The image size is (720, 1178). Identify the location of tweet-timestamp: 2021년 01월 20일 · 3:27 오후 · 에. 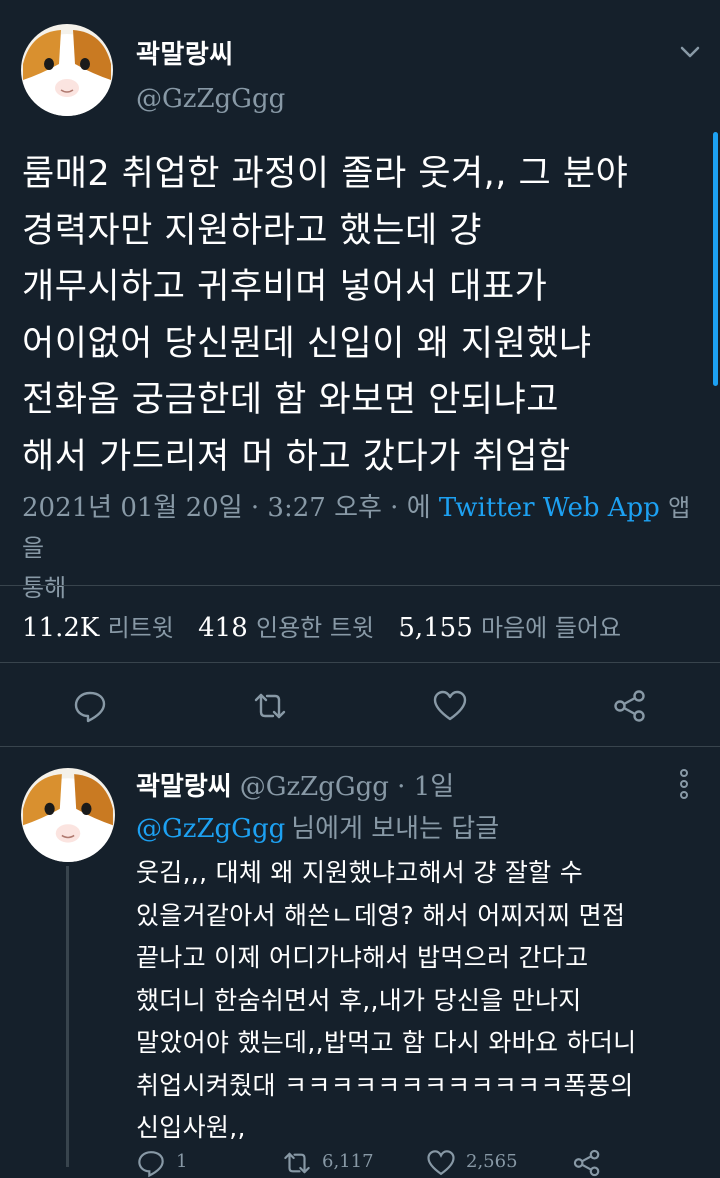
(226, 508).